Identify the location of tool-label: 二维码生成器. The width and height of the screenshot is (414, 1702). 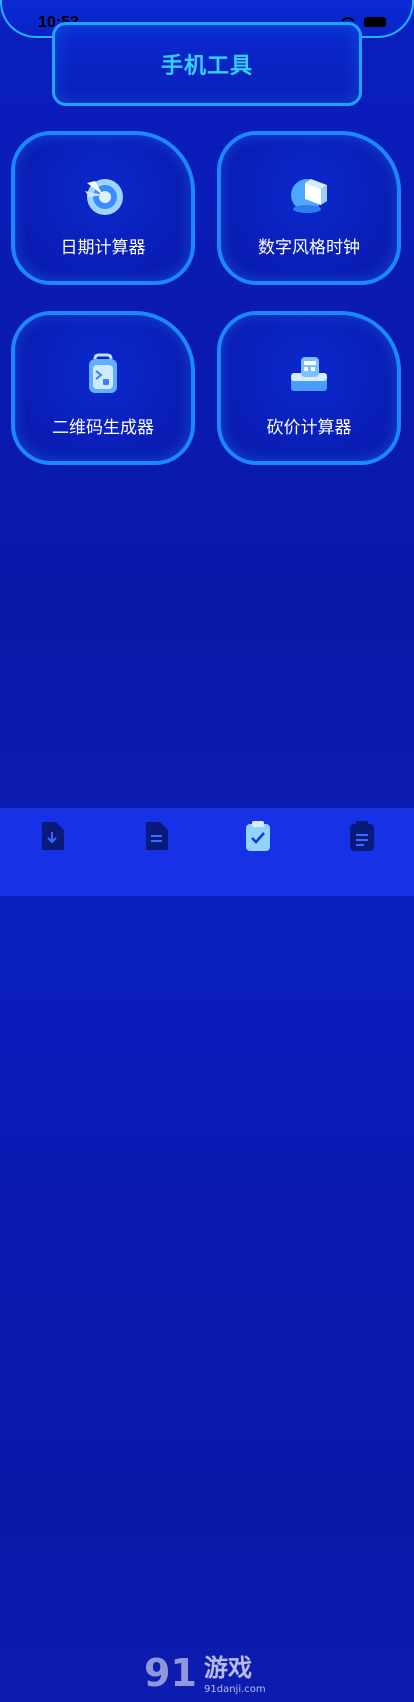
(103, 428).